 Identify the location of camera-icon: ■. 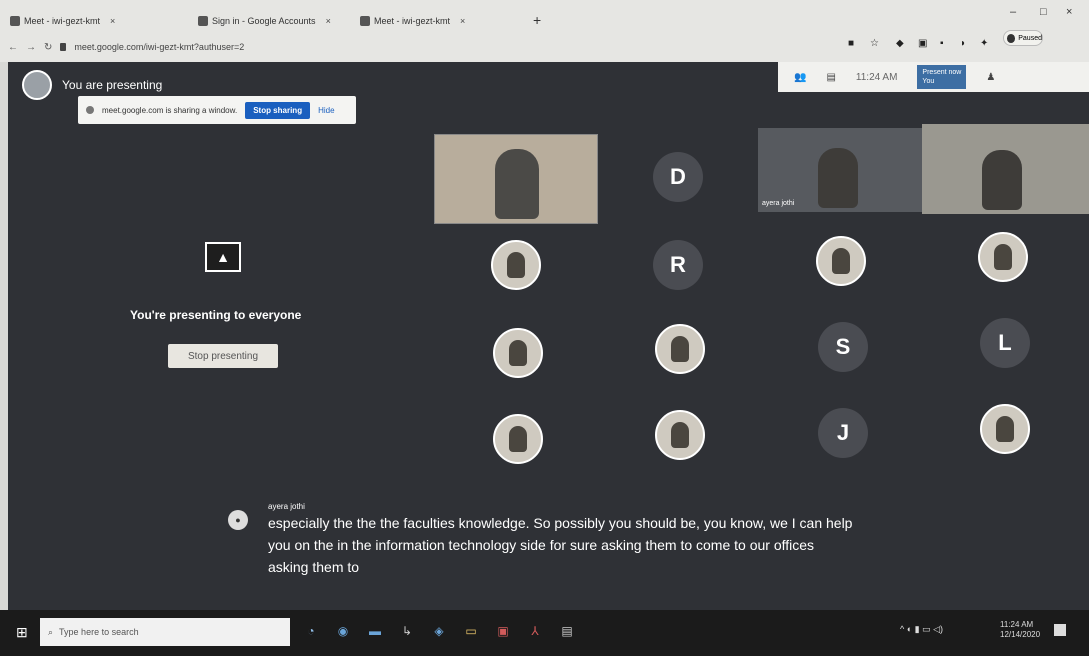
(851, 43).